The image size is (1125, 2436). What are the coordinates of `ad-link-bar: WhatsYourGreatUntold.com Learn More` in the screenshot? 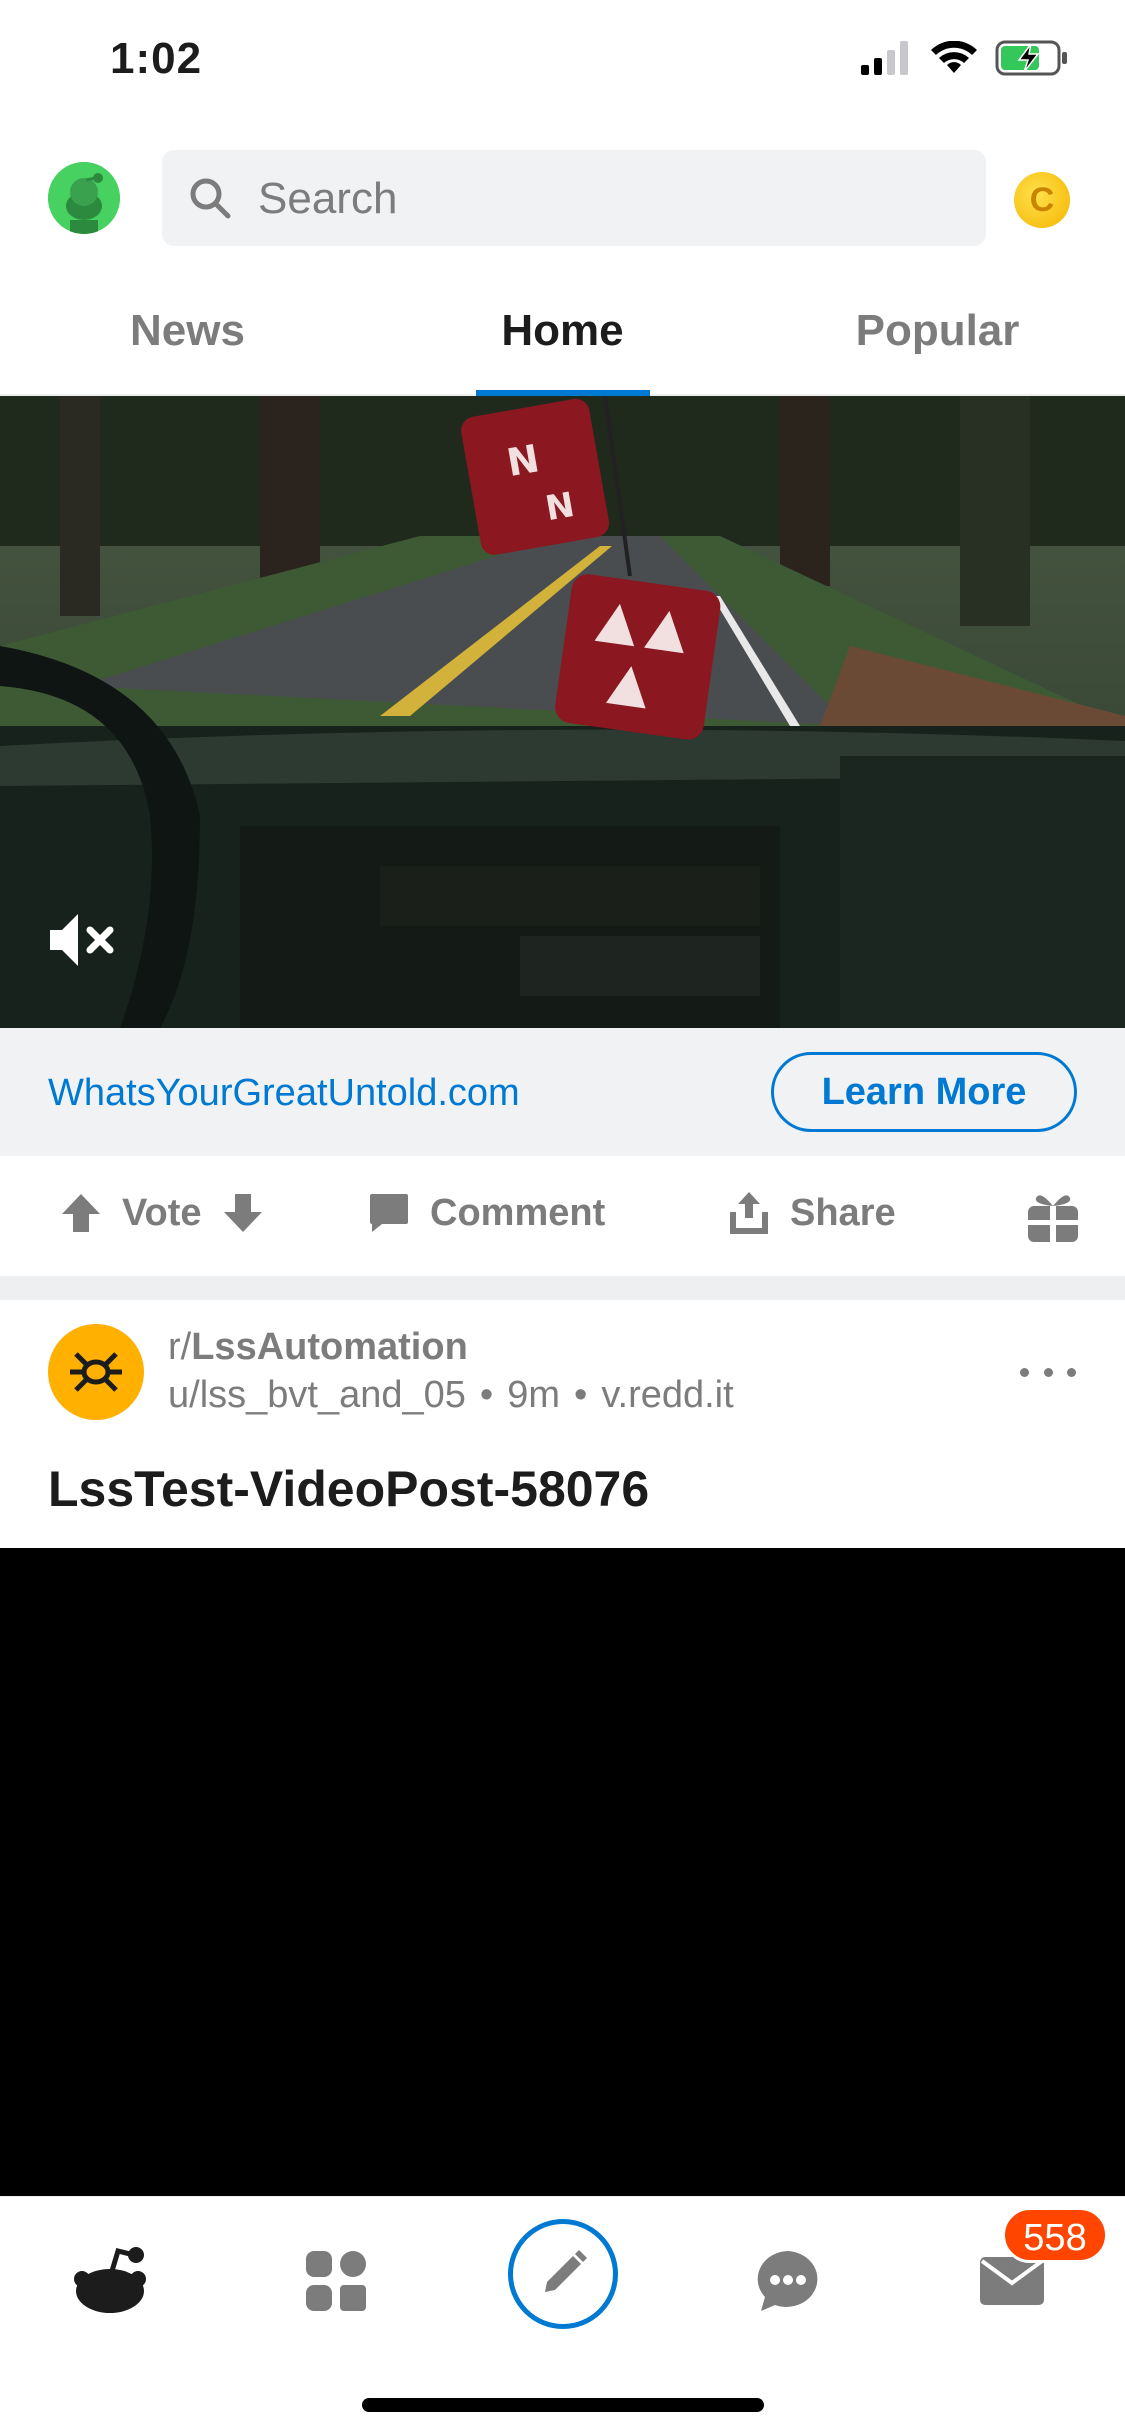 It's located at (562, 1092).